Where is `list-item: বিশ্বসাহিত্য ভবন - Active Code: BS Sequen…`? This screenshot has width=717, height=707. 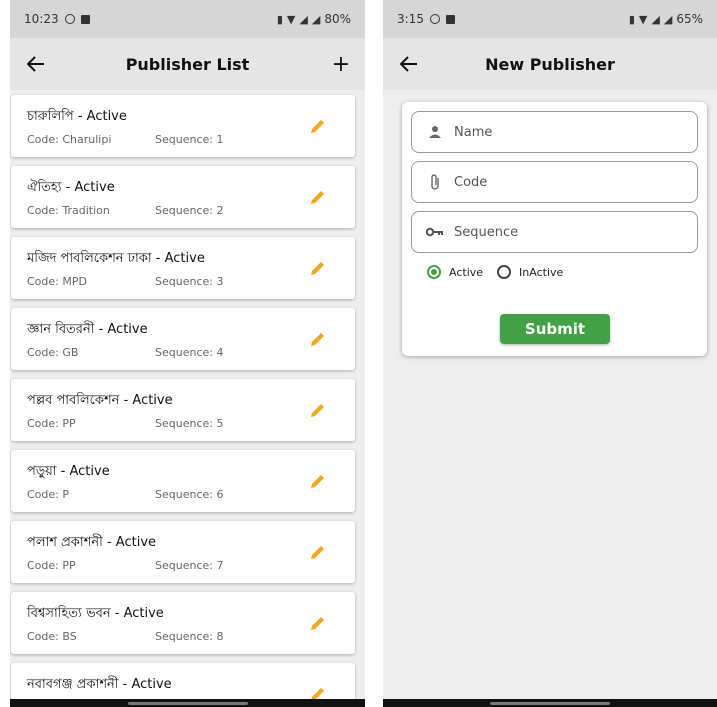
list-item: বিশ্বসাহিত্য ভবন - Active Code: BS Sequen… is located at coordinates (183, 623).